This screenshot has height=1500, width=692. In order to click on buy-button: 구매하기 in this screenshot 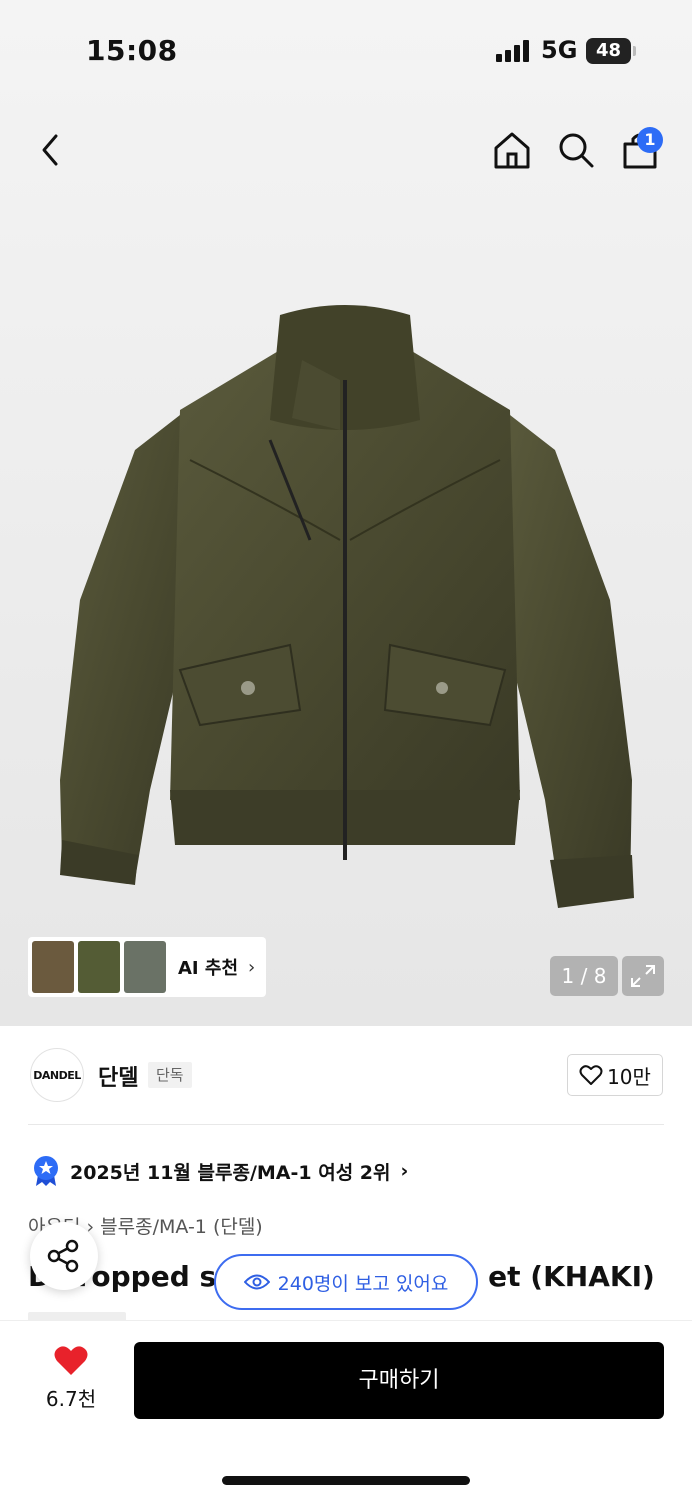, I will do `click(399, 1380)`.